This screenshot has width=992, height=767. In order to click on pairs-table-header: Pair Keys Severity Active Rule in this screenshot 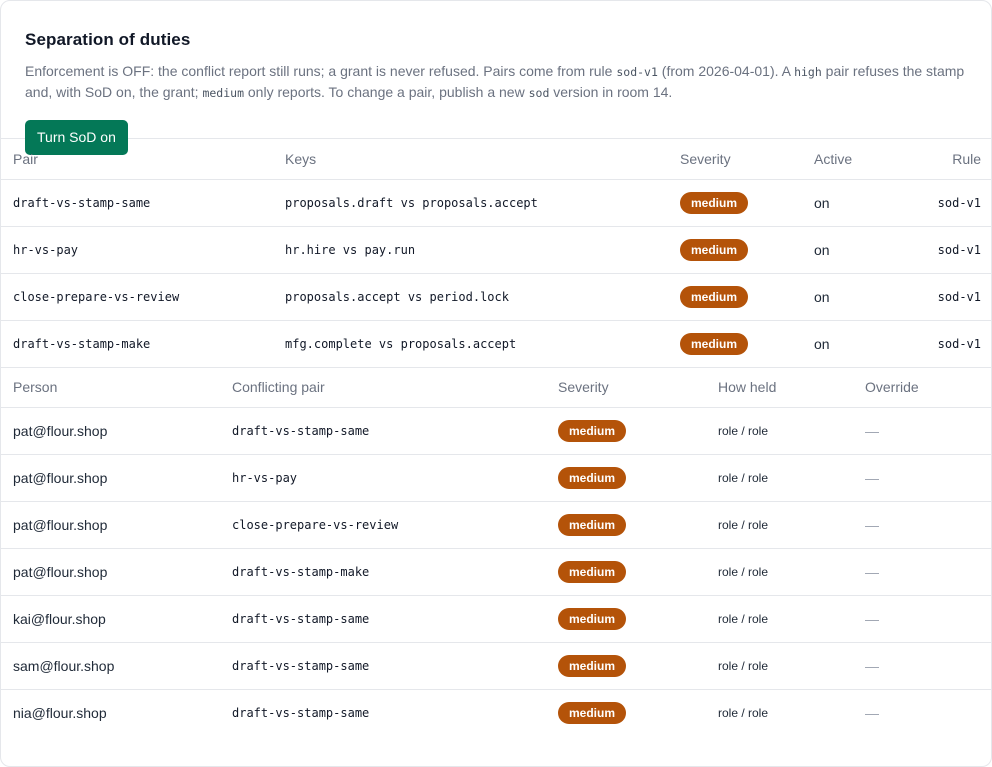, I will do `click(496, 159)`.